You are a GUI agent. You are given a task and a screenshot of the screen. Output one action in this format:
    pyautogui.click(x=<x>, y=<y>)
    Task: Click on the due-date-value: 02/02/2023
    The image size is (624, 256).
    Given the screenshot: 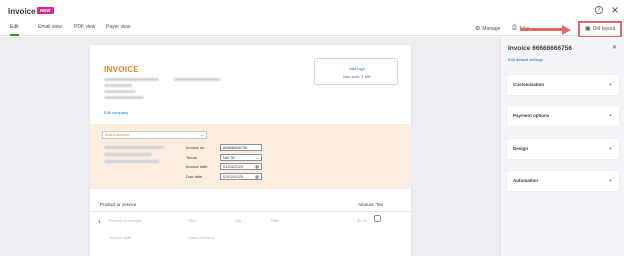 What is the action you would take?
    pyautogui.click(x=233, y=176)
    